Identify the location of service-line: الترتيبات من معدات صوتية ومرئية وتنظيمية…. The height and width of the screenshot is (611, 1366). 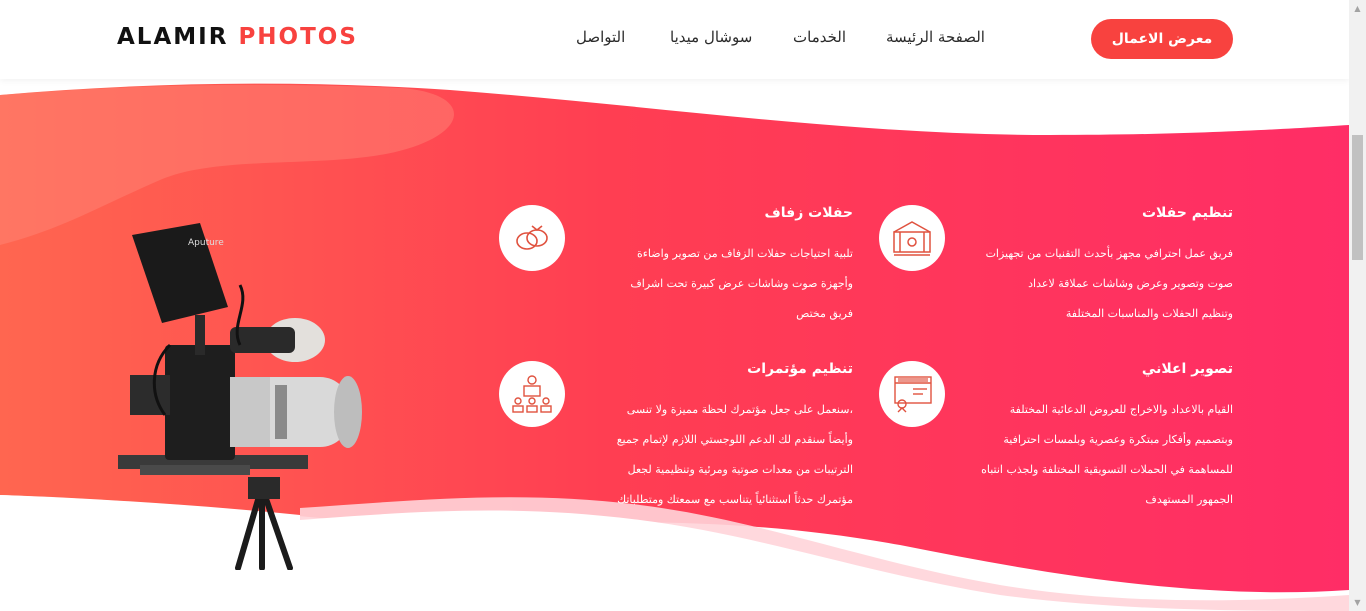
(740, 469).